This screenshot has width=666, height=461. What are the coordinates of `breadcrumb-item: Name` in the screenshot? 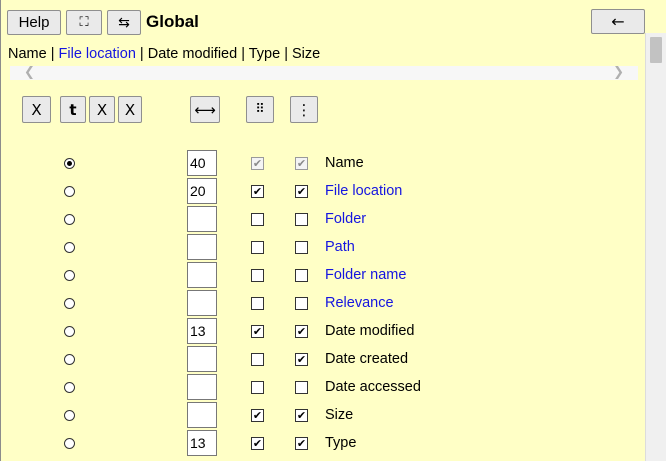 It's located at (27, 54).